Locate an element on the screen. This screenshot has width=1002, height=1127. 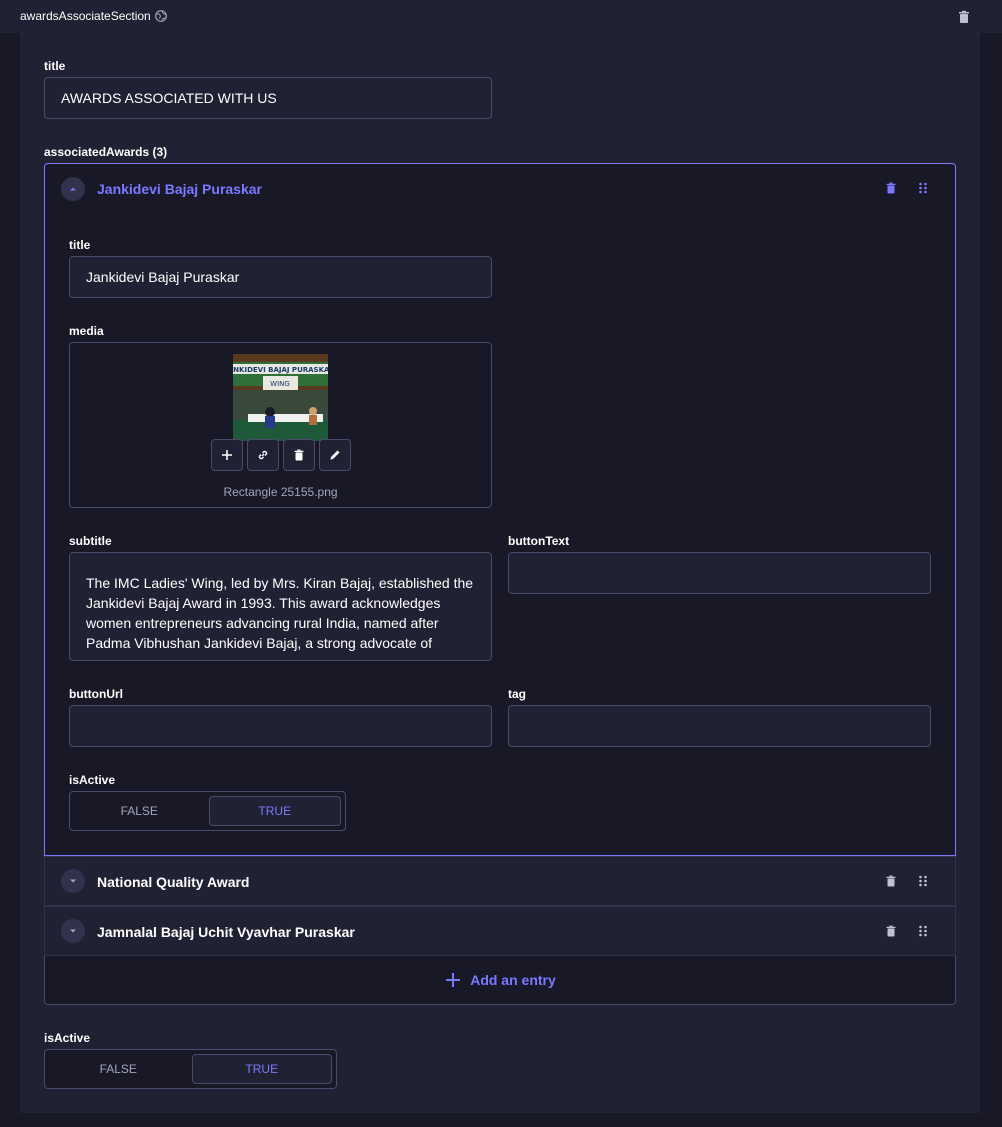
thumb-logo: WING is located at coordinates (280, 384).